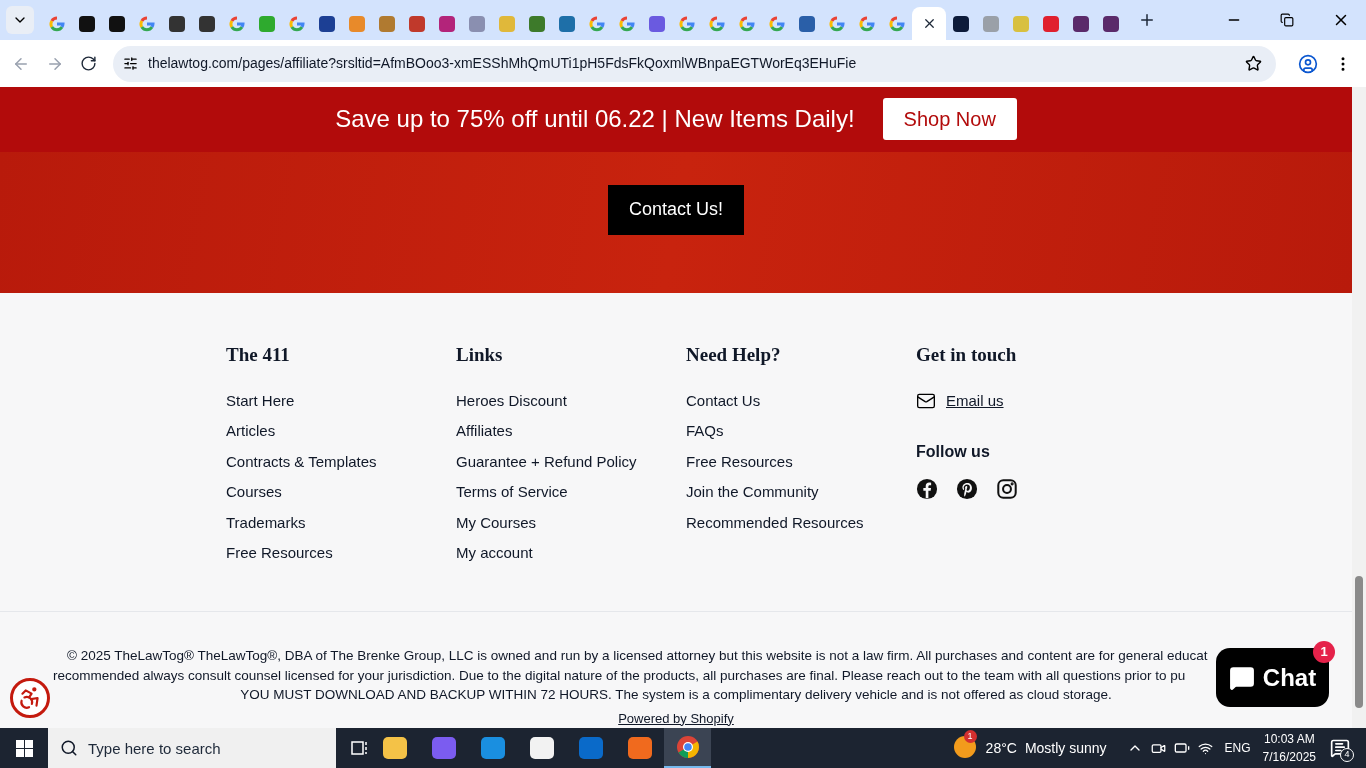 Image resolution: width=1366 pixels, height=768 pixels. Describe the element at coordinates (571, 557) in the screenshot. I see `footer-link: My account` at that location.